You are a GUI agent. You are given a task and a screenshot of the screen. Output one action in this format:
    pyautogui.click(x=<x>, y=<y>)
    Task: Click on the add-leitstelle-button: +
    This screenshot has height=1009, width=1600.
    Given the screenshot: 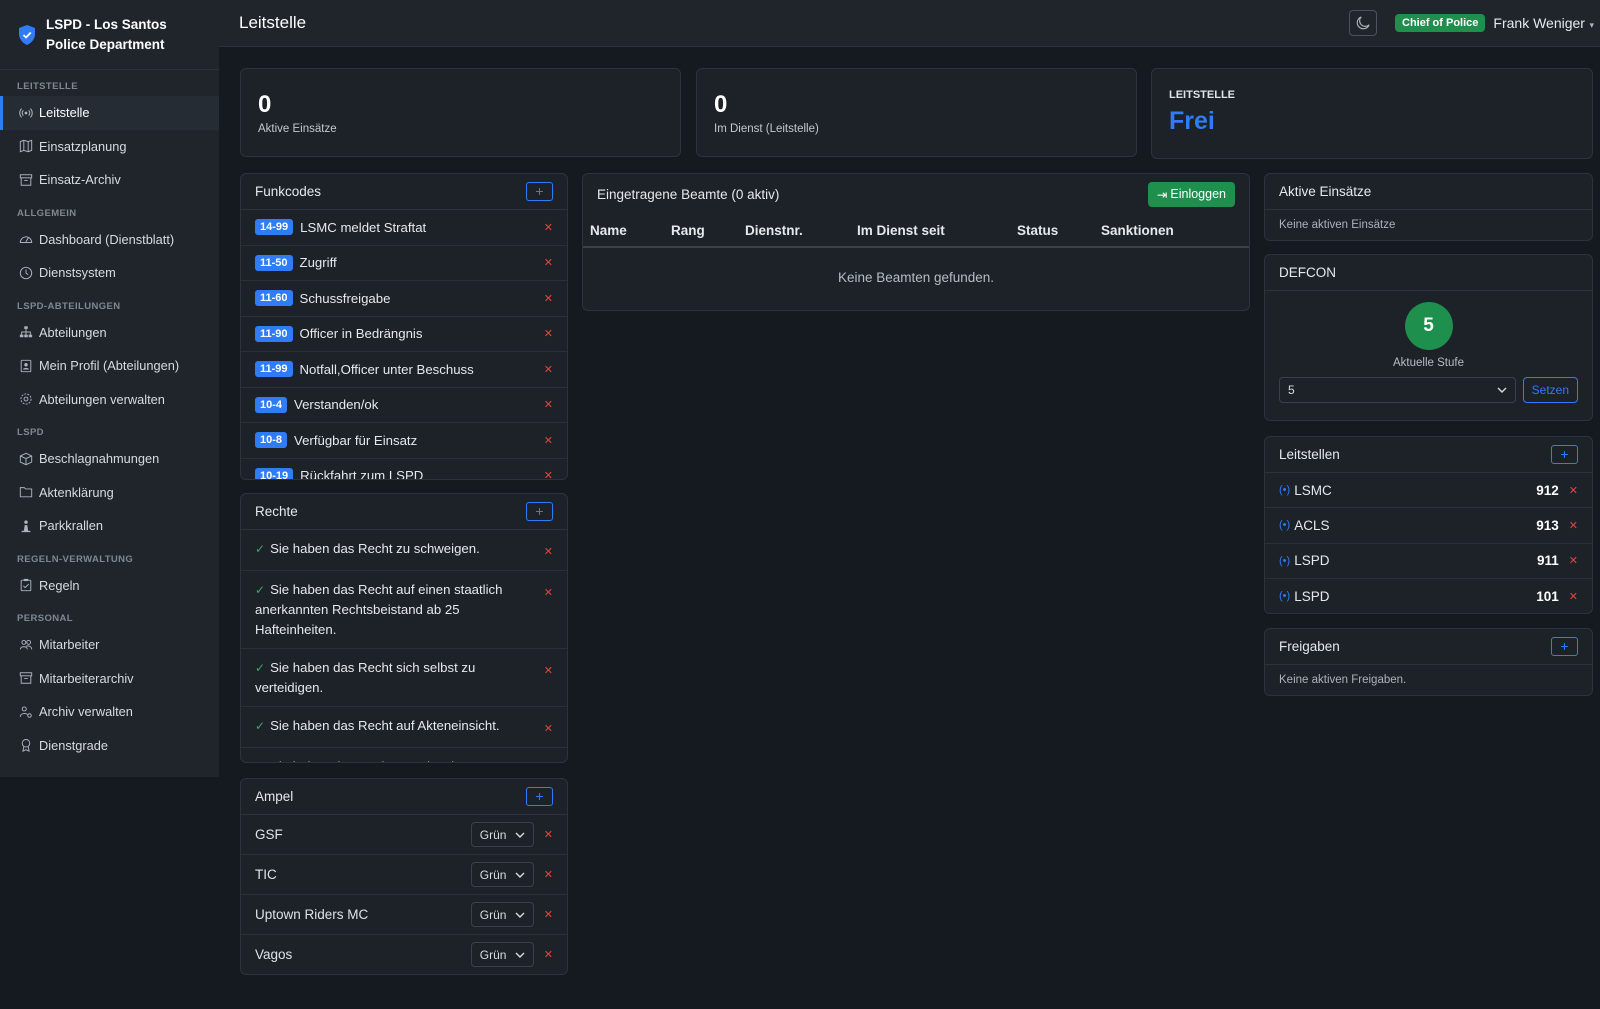 What is the action you would take?
    pyautogui.click(x=1564, y=454)
    